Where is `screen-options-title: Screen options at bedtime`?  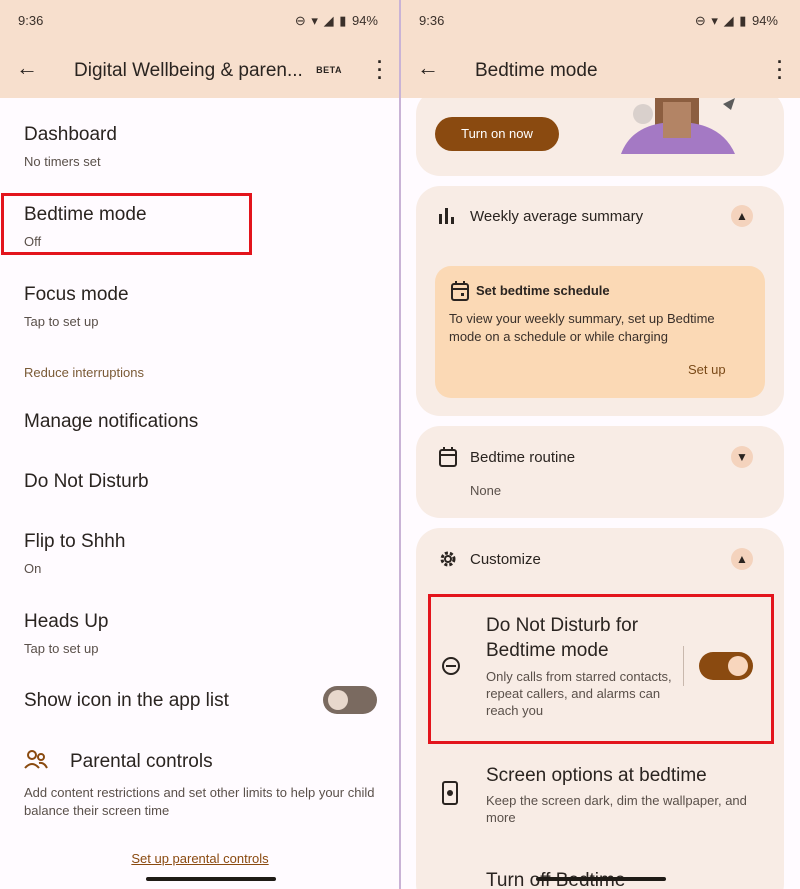 screen-options-title: Screen options at bedtime is located at coordinates (596, 776).